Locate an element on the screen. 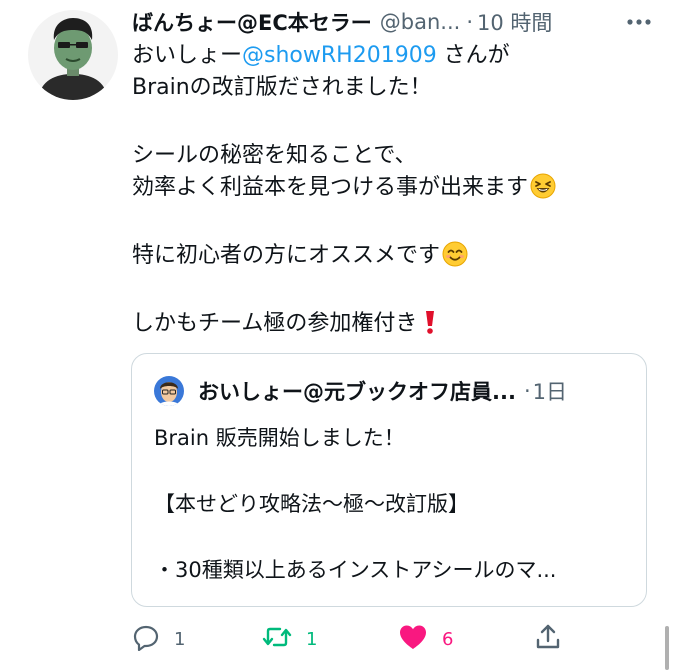 The height and width of the screenshot is (670, 677). retweet-count: 1 is located at coordinates (312, 639).